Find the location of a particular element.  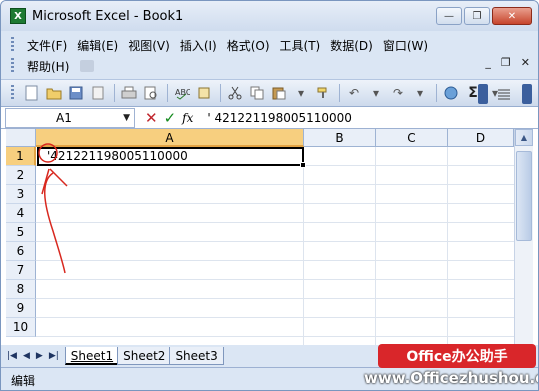

formula-bar: A1 ▼ ✕ ✓ fx ' 421221198005110000 is located at coordinates (269, 118).